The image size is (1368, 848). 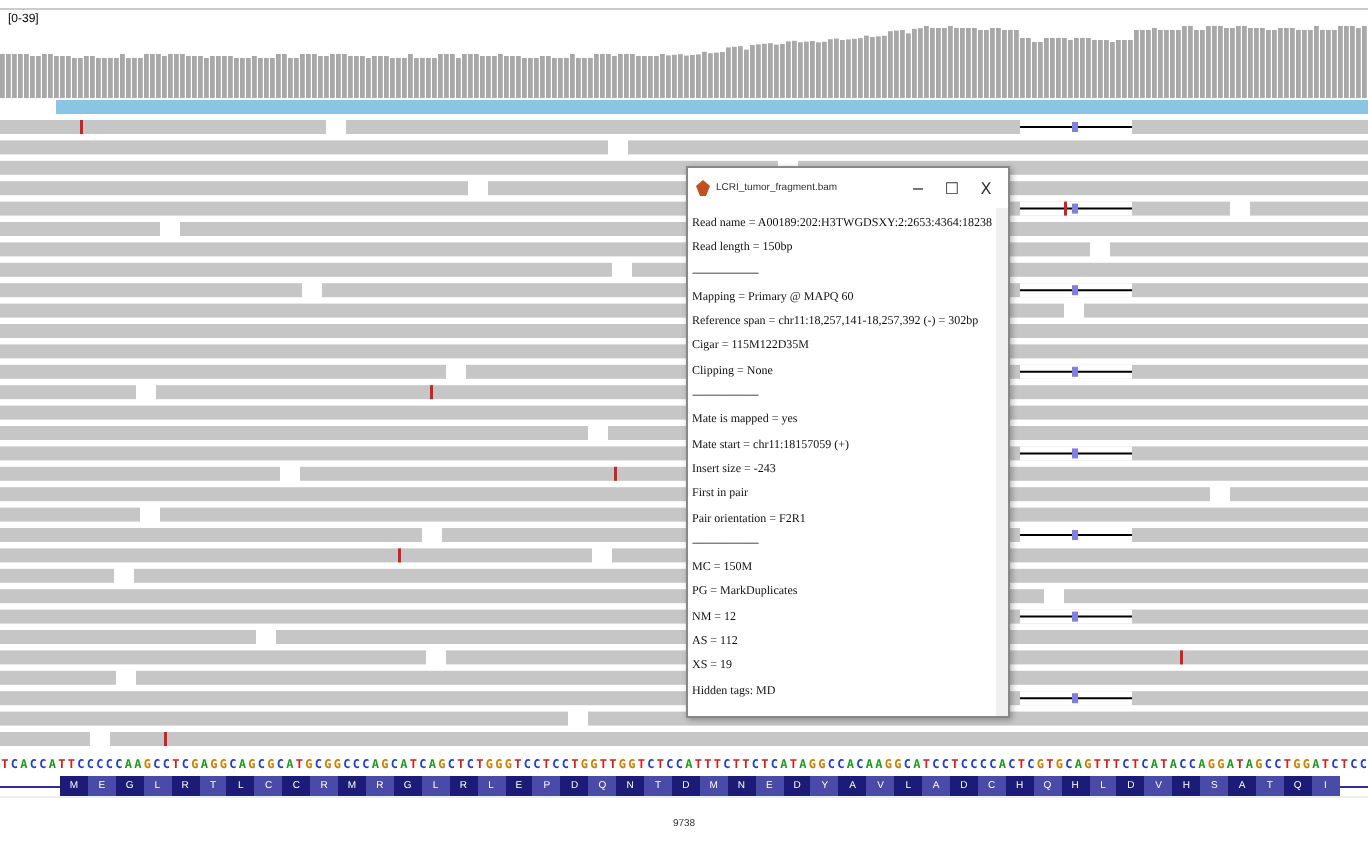 I want to click on selected-read, so click(x=712, y=107).